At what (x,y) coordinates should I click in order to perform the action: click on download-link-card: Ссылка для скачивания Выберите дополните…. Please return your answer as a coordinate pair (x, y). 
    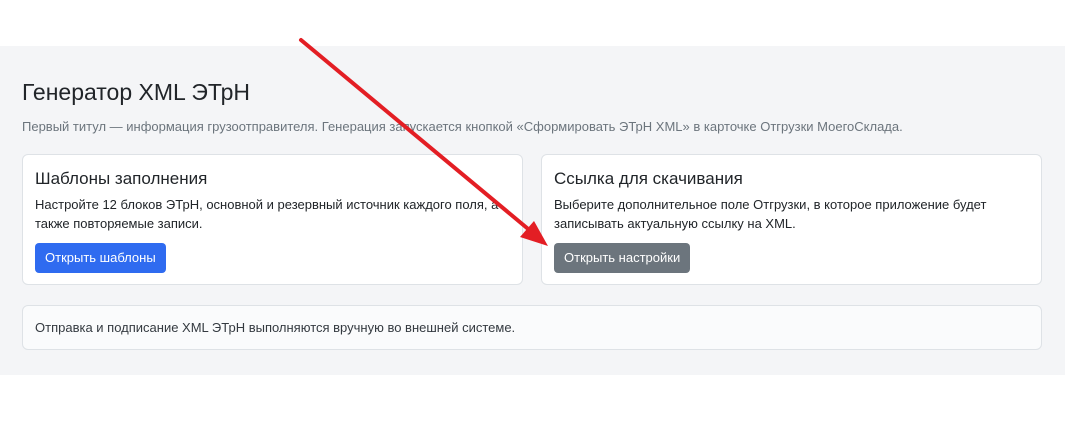
    Looking at the image, I should click on (791, 219).